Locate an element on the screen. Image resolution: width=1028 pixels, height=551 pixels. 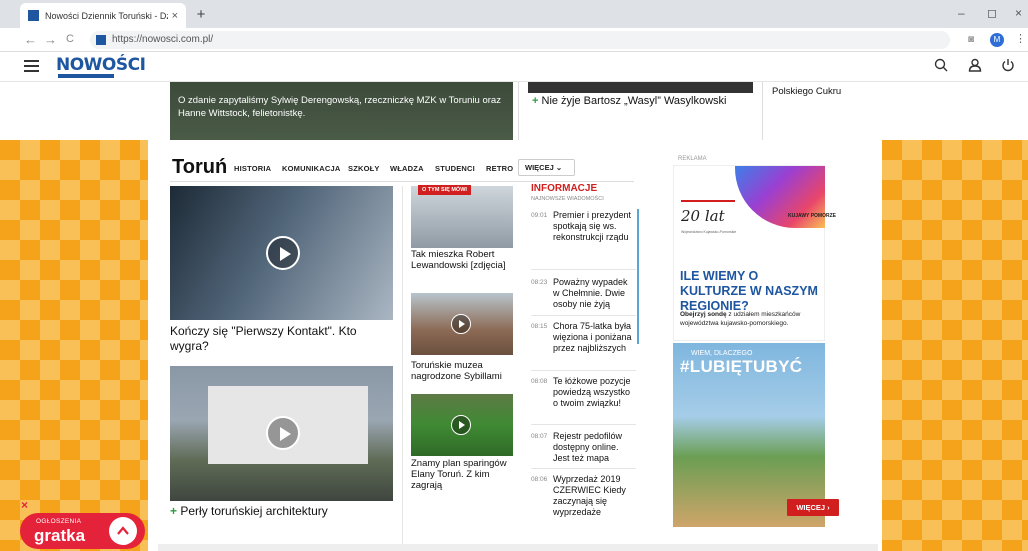
url-field: https://nowosci.com.pl/ is located at coordinates (520, 40).